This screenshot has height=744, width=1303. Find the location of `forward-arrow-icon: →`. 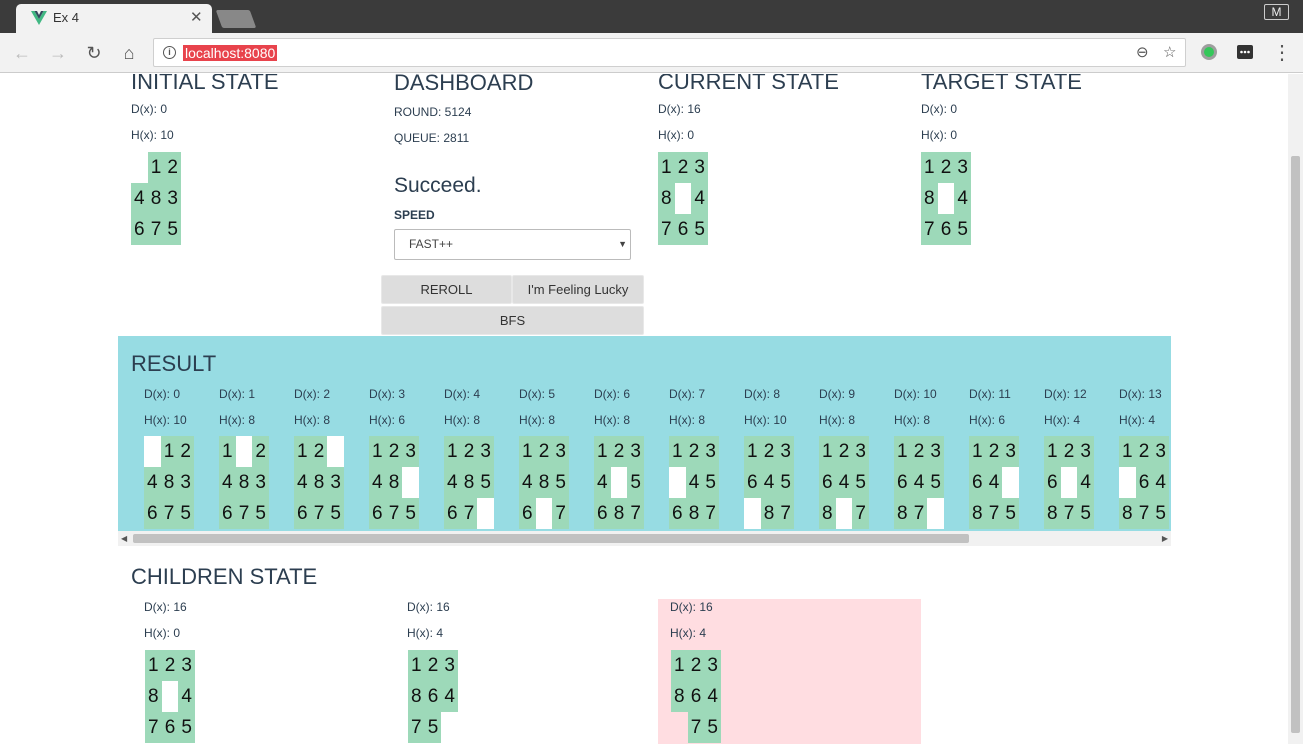

forward-arrow-icon: → is located at coordinates (58, 53).